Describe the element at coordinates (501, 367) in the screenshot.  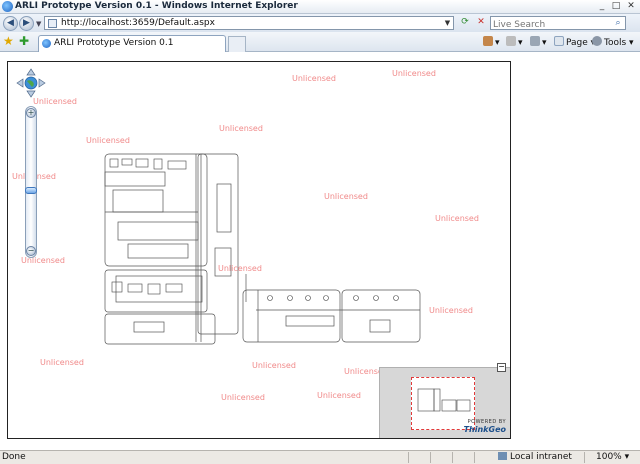
I see `overview-toggle-button: −` at that location.